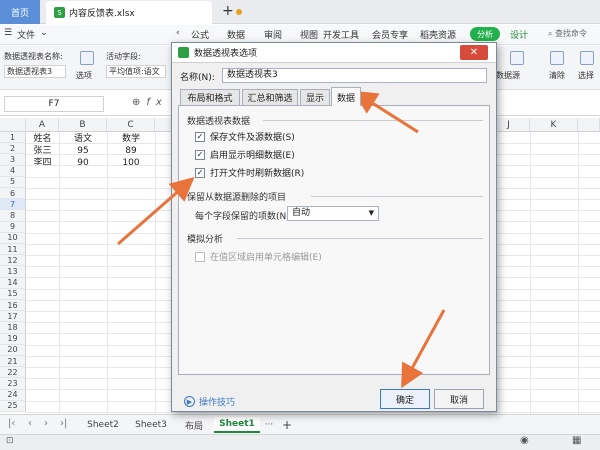 The width and height of the screenshot is (600, 450). What do you see at coordinates (309, 34) in the screenshot?
I see `menu-item-view: 视图` at bounding box center [309, 34].